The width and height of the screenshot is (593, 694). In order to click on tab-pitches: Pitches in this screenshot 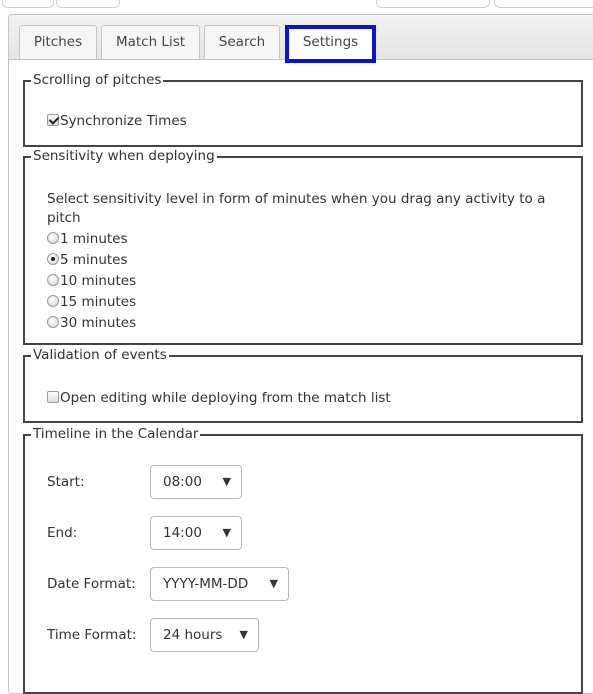, I will do `click(58, 42)`.